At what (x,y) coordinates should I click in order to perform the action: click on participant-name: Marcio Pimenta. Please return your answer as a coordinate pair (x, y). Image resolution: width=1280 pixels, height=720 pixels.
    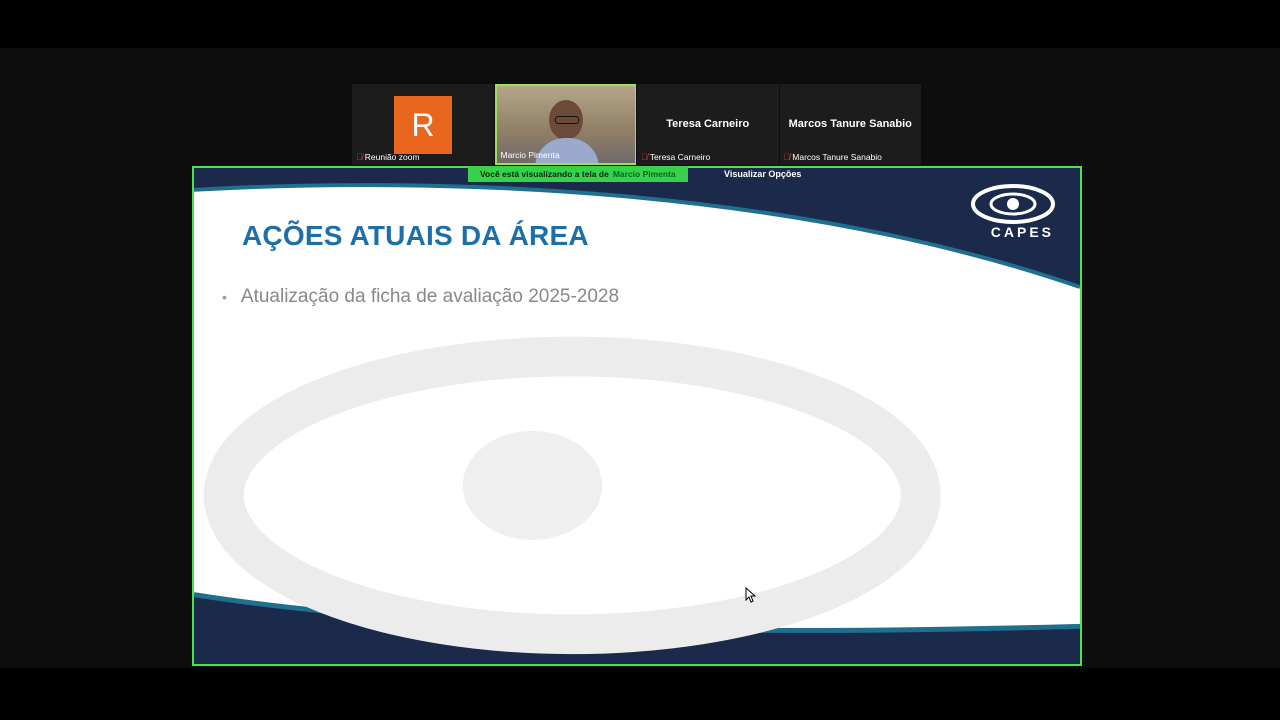
    Looking at the image, I should click on (530, 155).